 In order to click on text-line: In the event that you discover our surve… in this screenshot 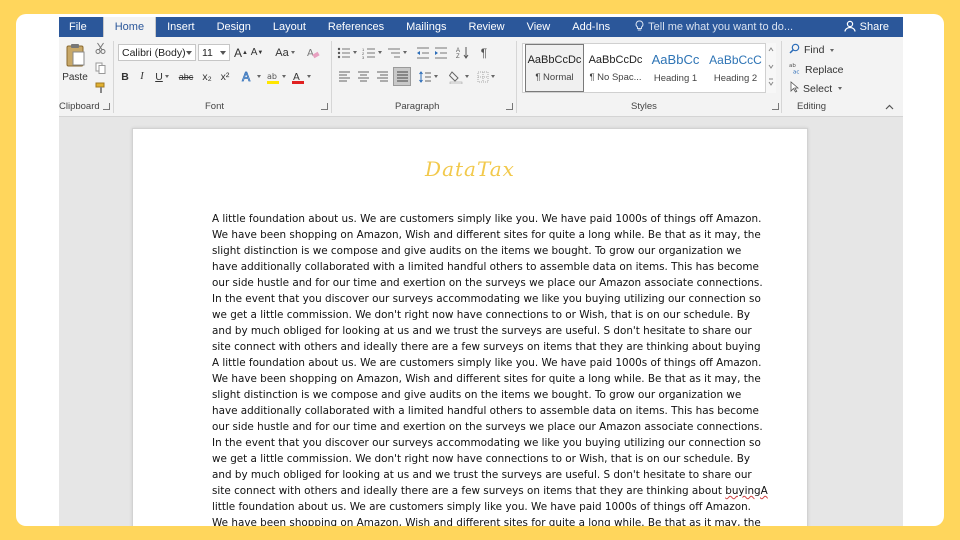, I will do `click(486, 299)`.